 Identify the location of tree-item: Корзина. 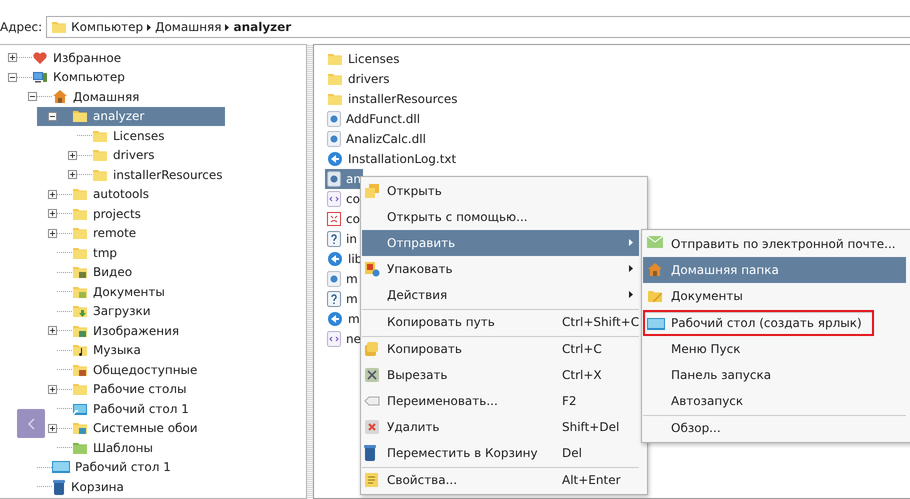
(76, 486).